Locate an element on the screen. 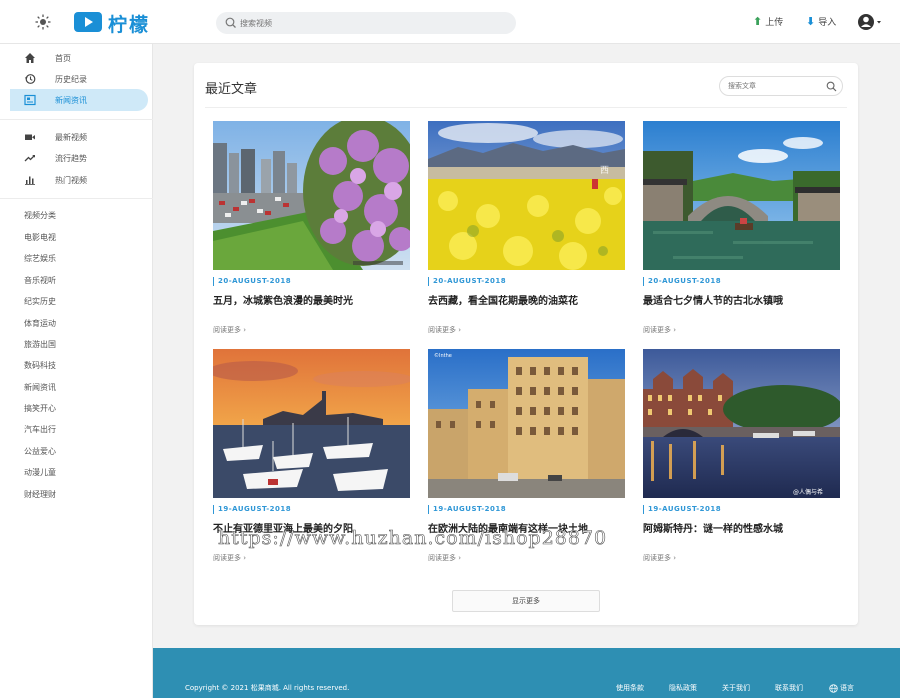 Image resolution: width=900 pixels, height=698 pixels. category-item: 纪实历史 is located at coordinates (40, 301).